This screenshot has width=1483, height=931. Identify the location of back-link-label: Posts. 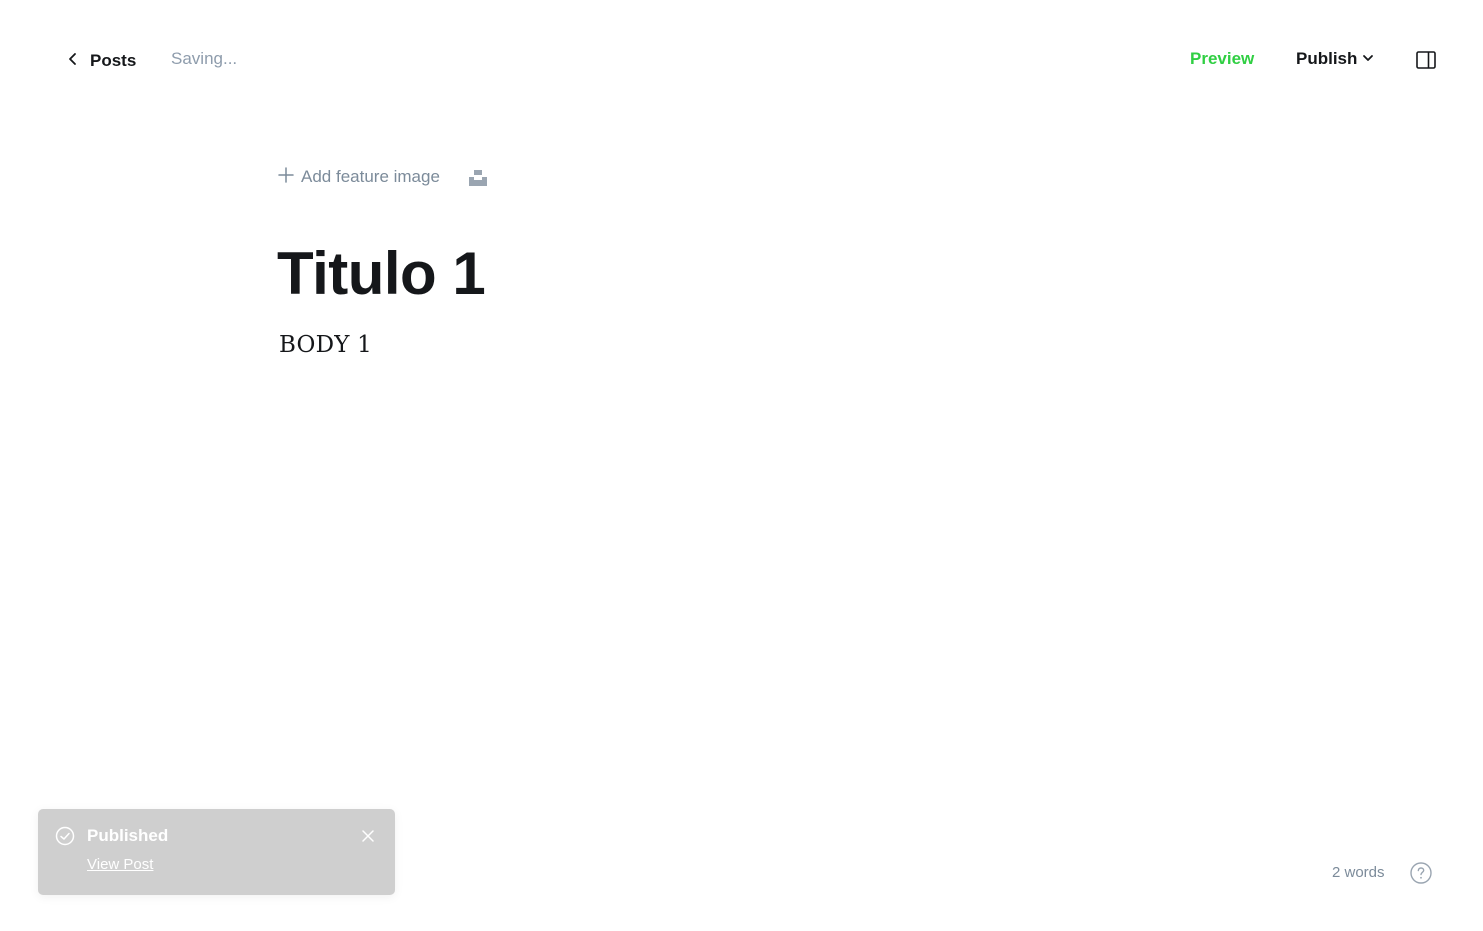
(113, 60).